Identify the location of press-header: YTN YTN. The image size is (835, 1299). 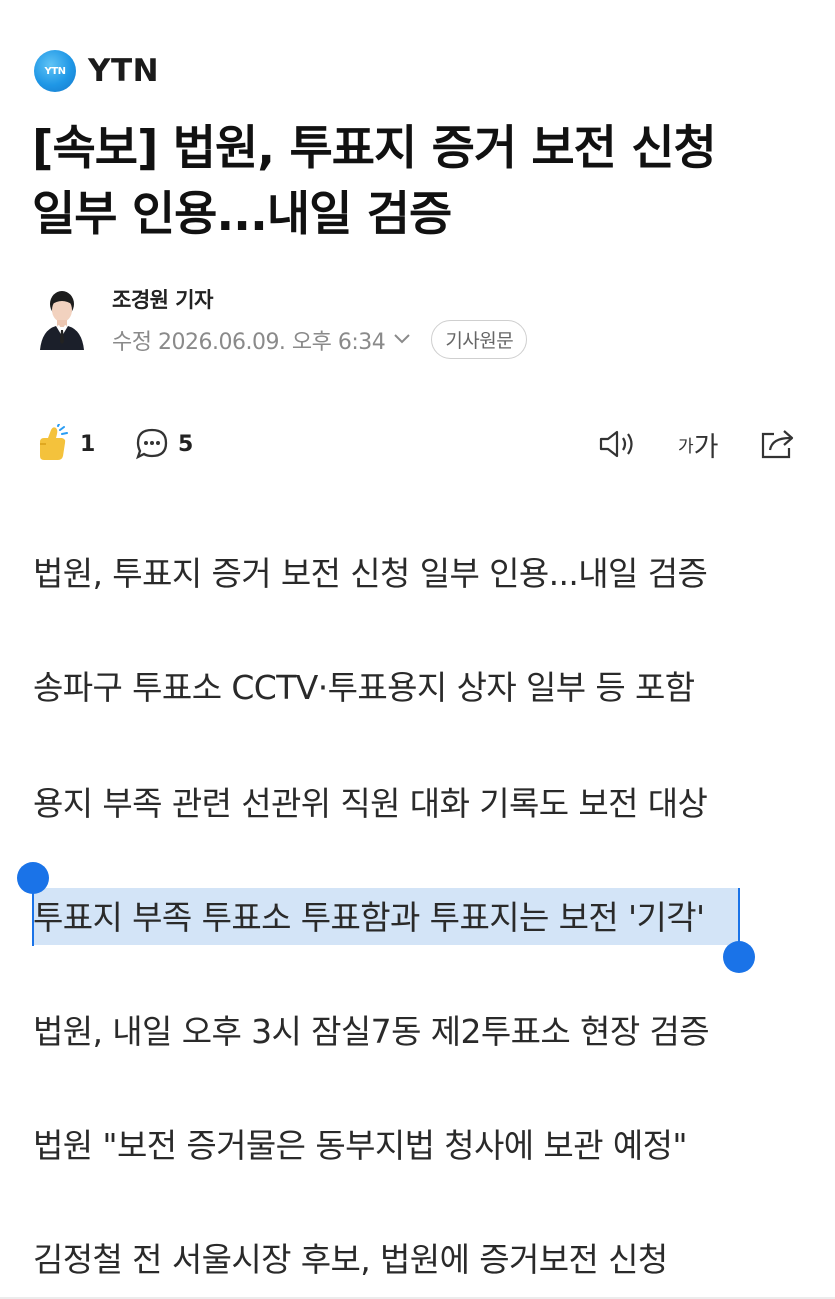
(96, 71).